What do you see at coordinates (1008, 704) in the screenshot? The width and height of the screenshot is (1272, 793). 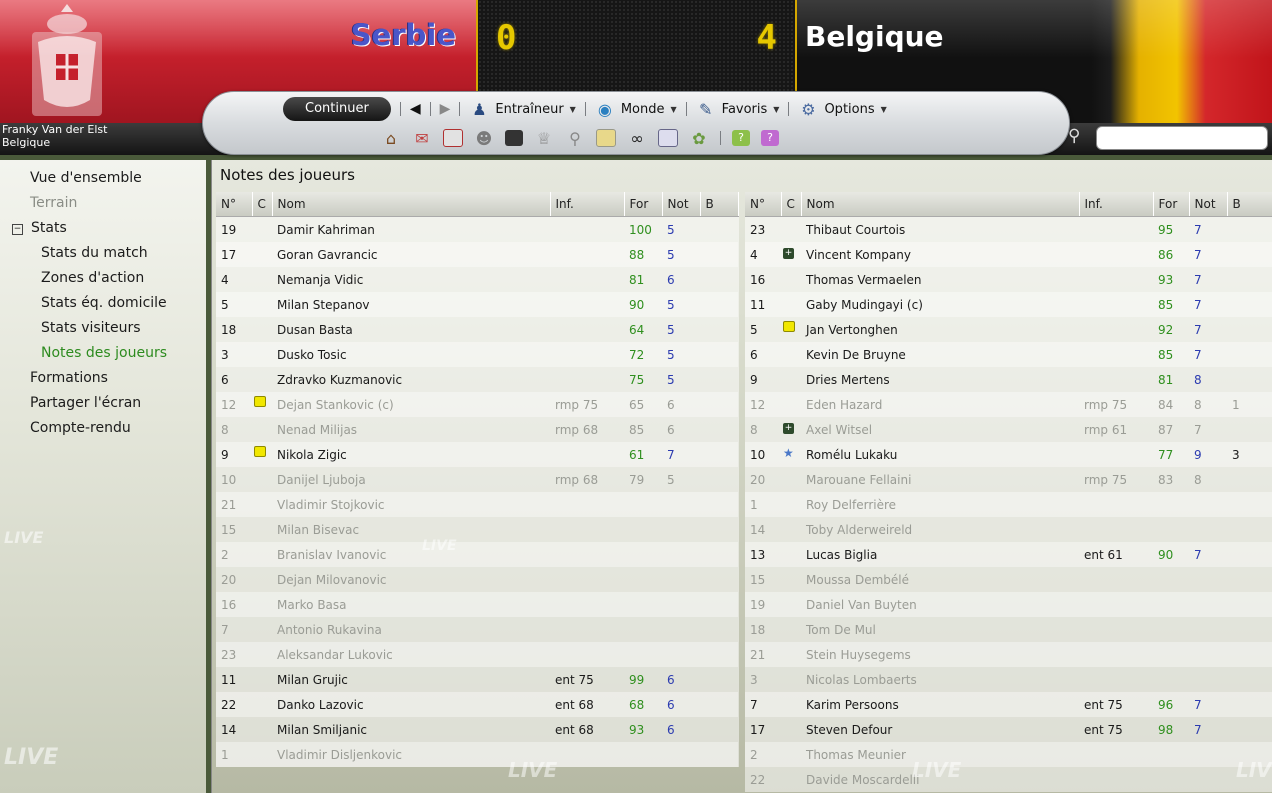 I see `table-row: 7 Karim Persoons ent 75 96 7` at bounding box center [1008, 704].